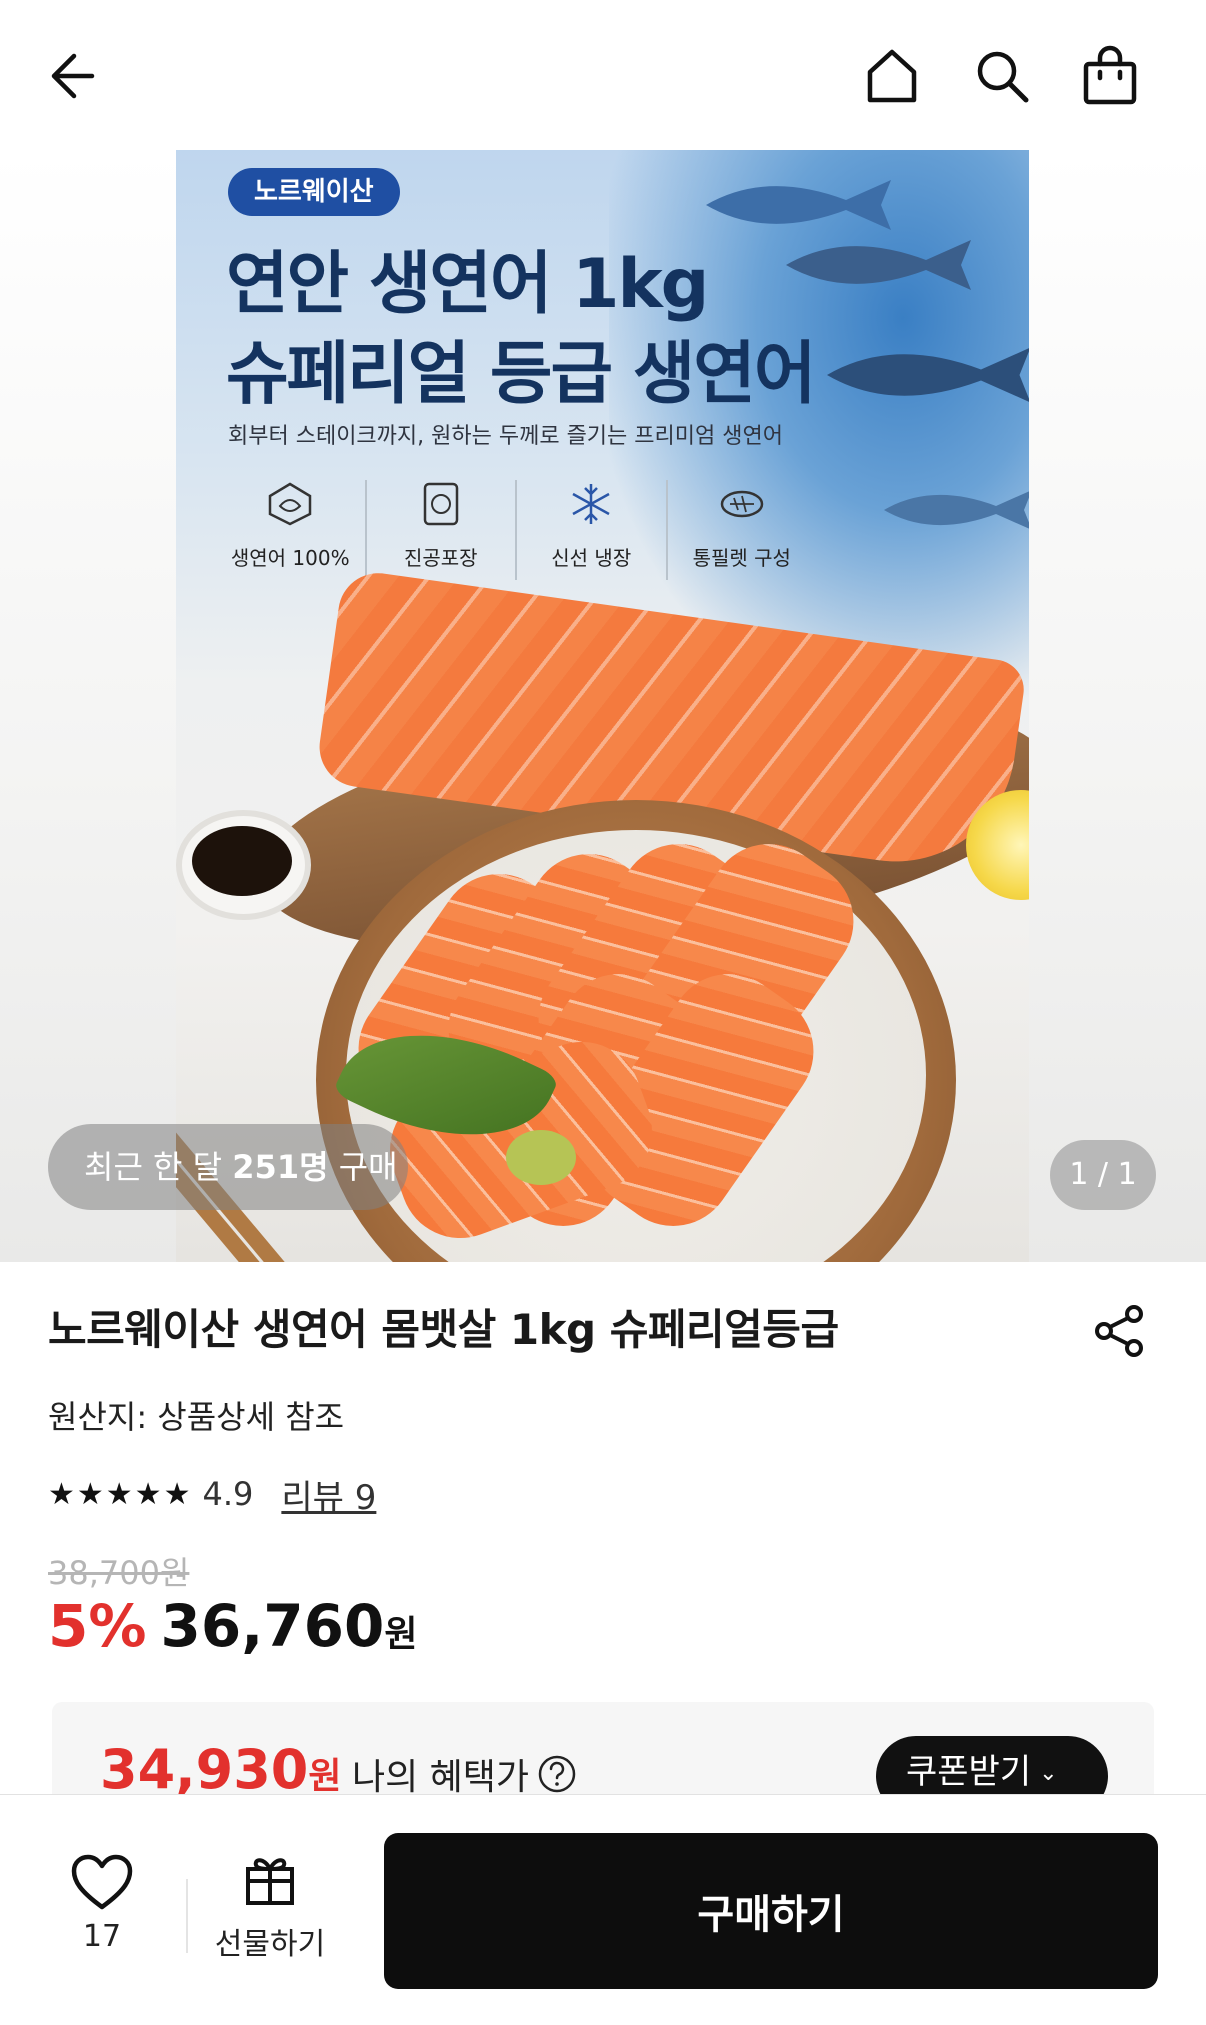 The width and height of the screenshot is (1206, 2025). I want to click on feature-item: 신선 냉장, so click(592, 530).